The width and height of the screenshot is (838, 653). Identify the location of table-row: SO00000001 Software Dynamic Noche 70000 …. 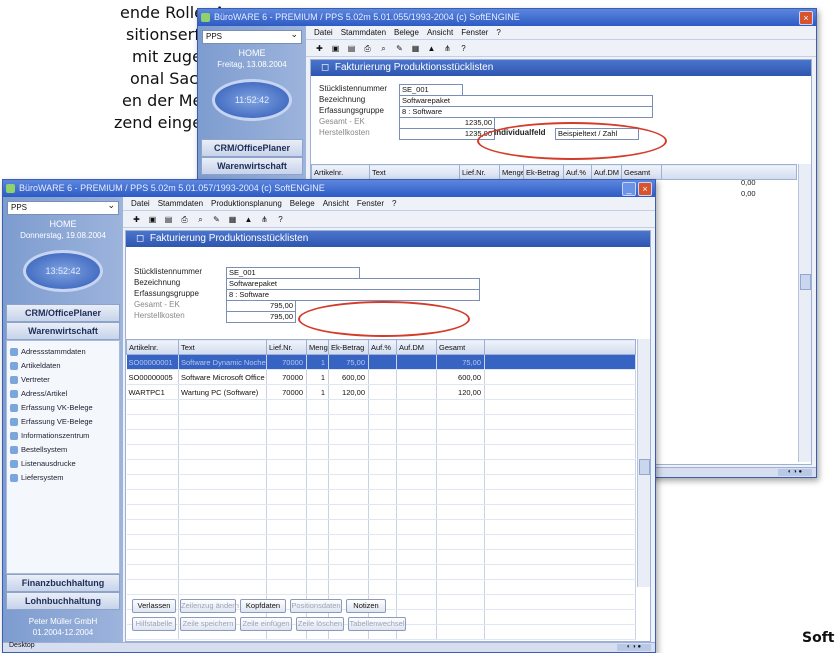
(381, 362).